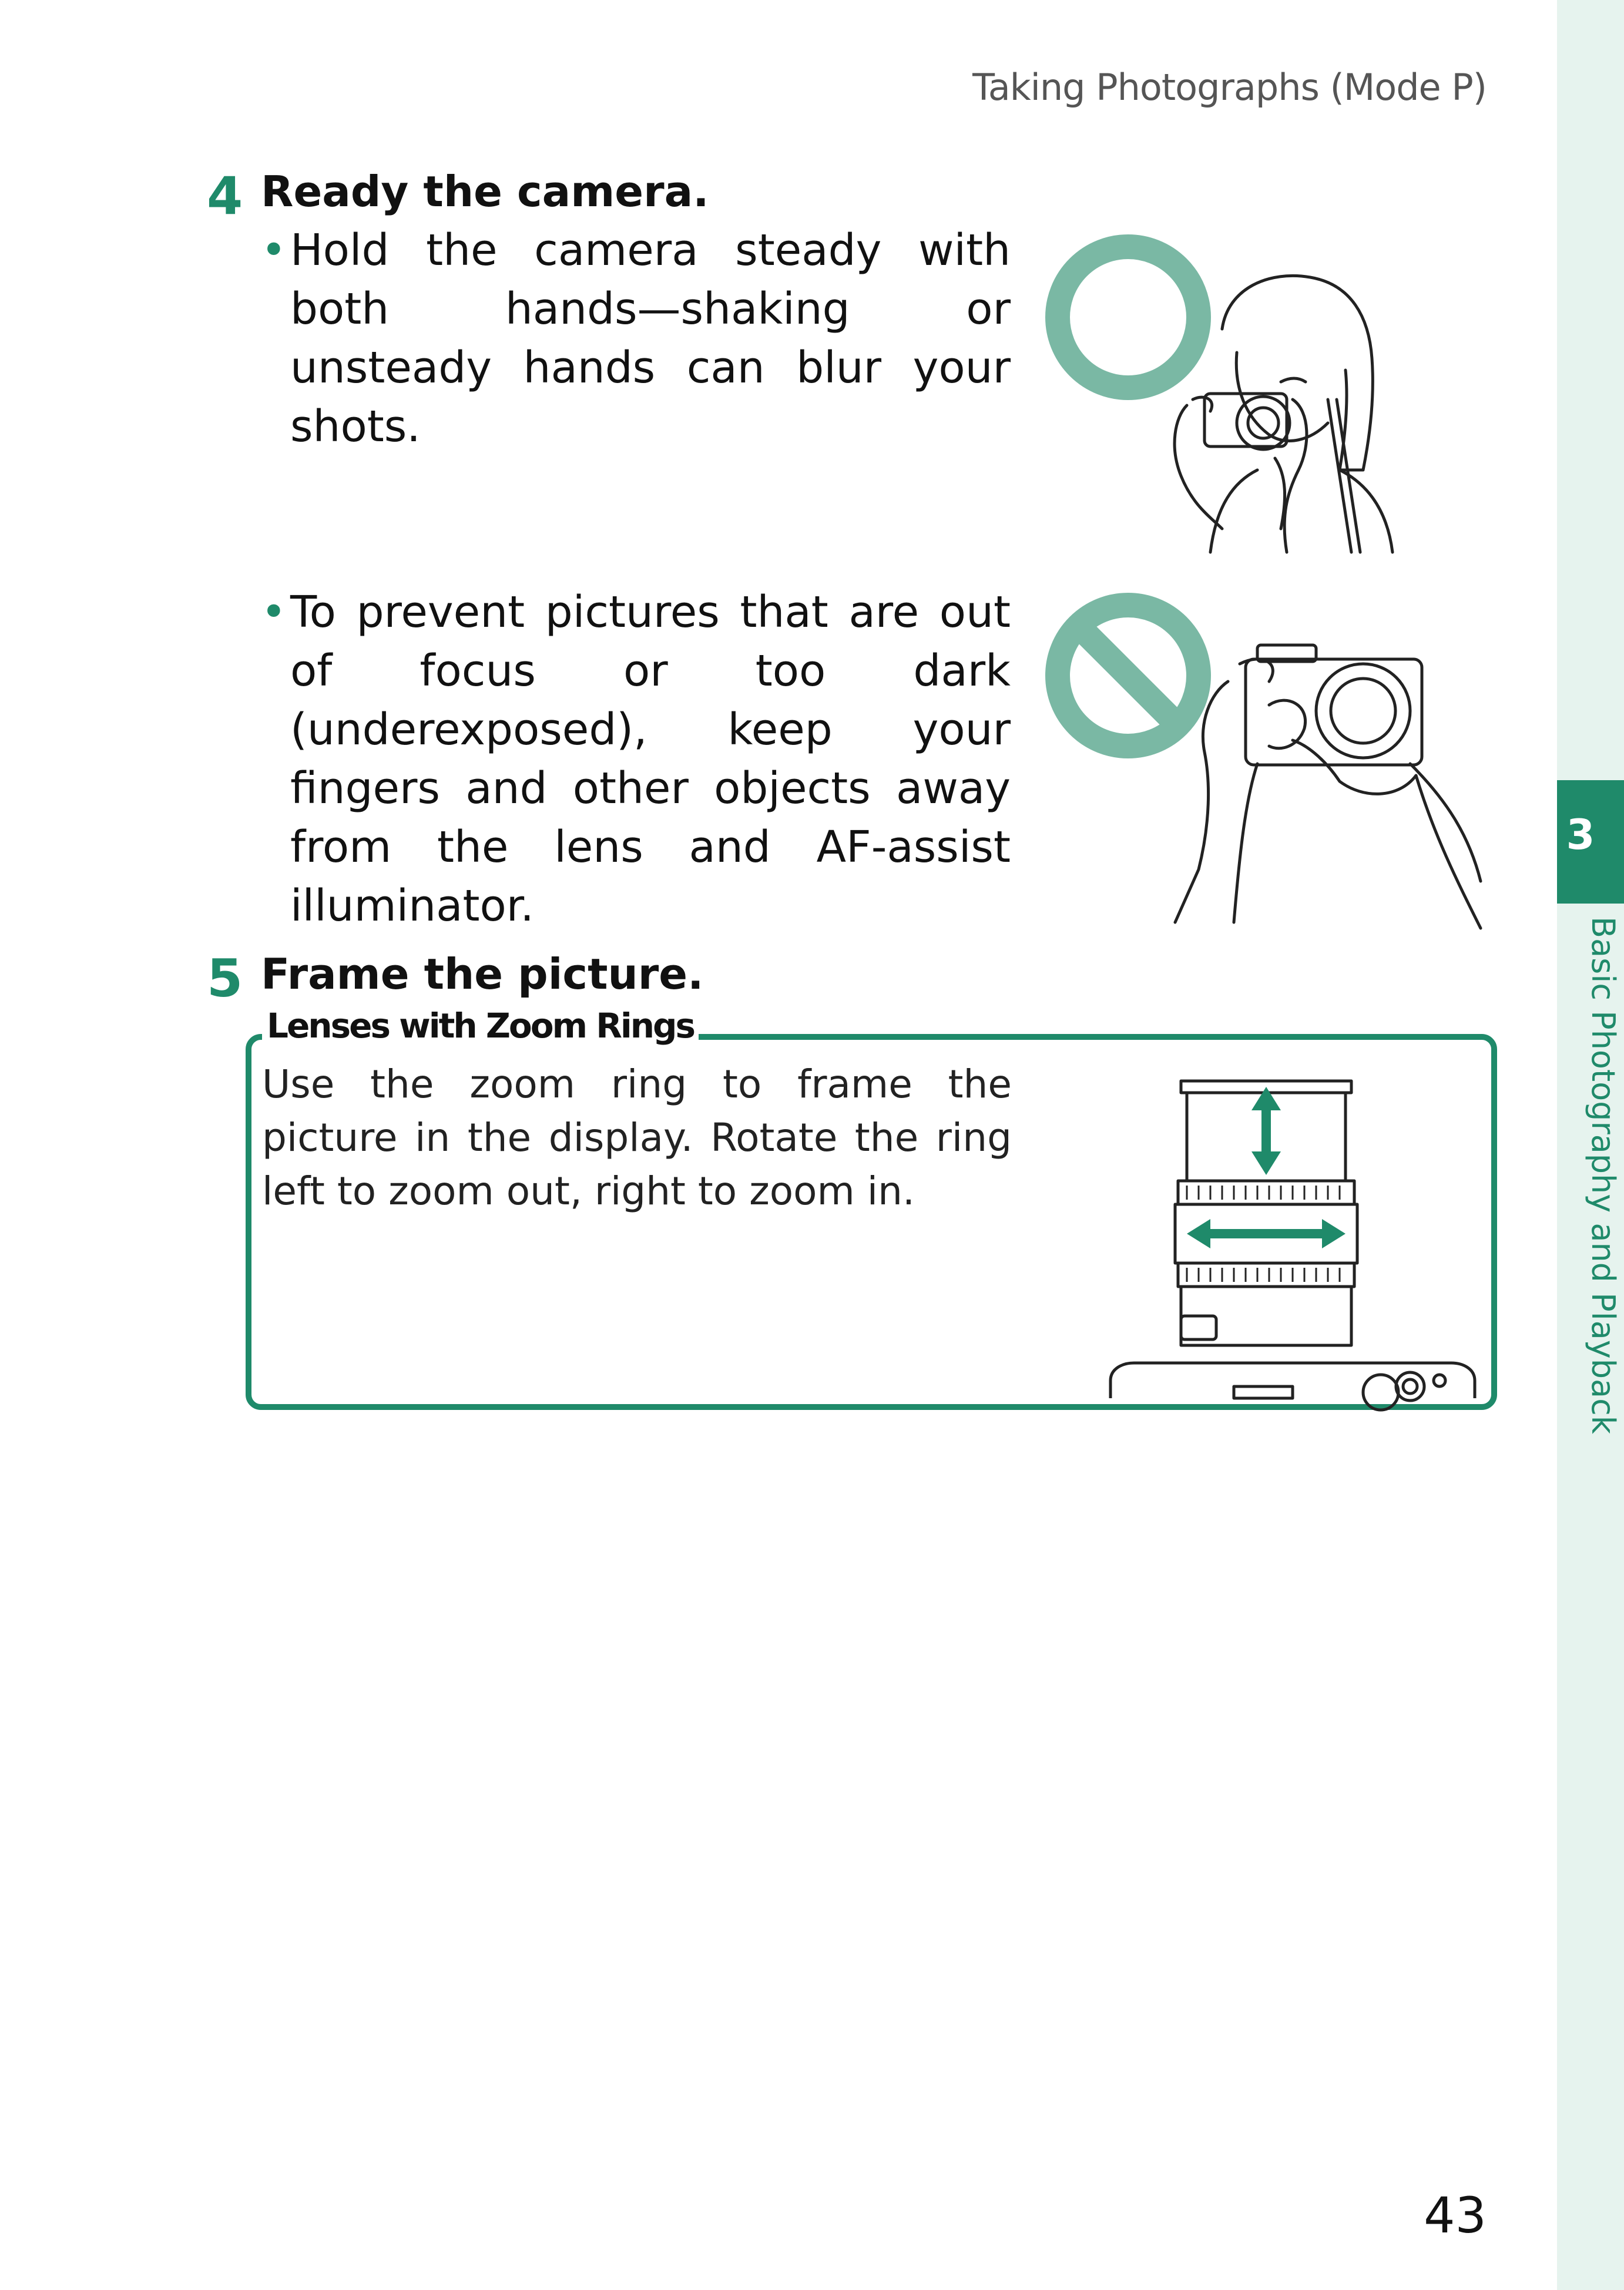  Describe the element at coordinates (1220, 394) in the screenshot. I see `holding-camera-illustration` at that location.